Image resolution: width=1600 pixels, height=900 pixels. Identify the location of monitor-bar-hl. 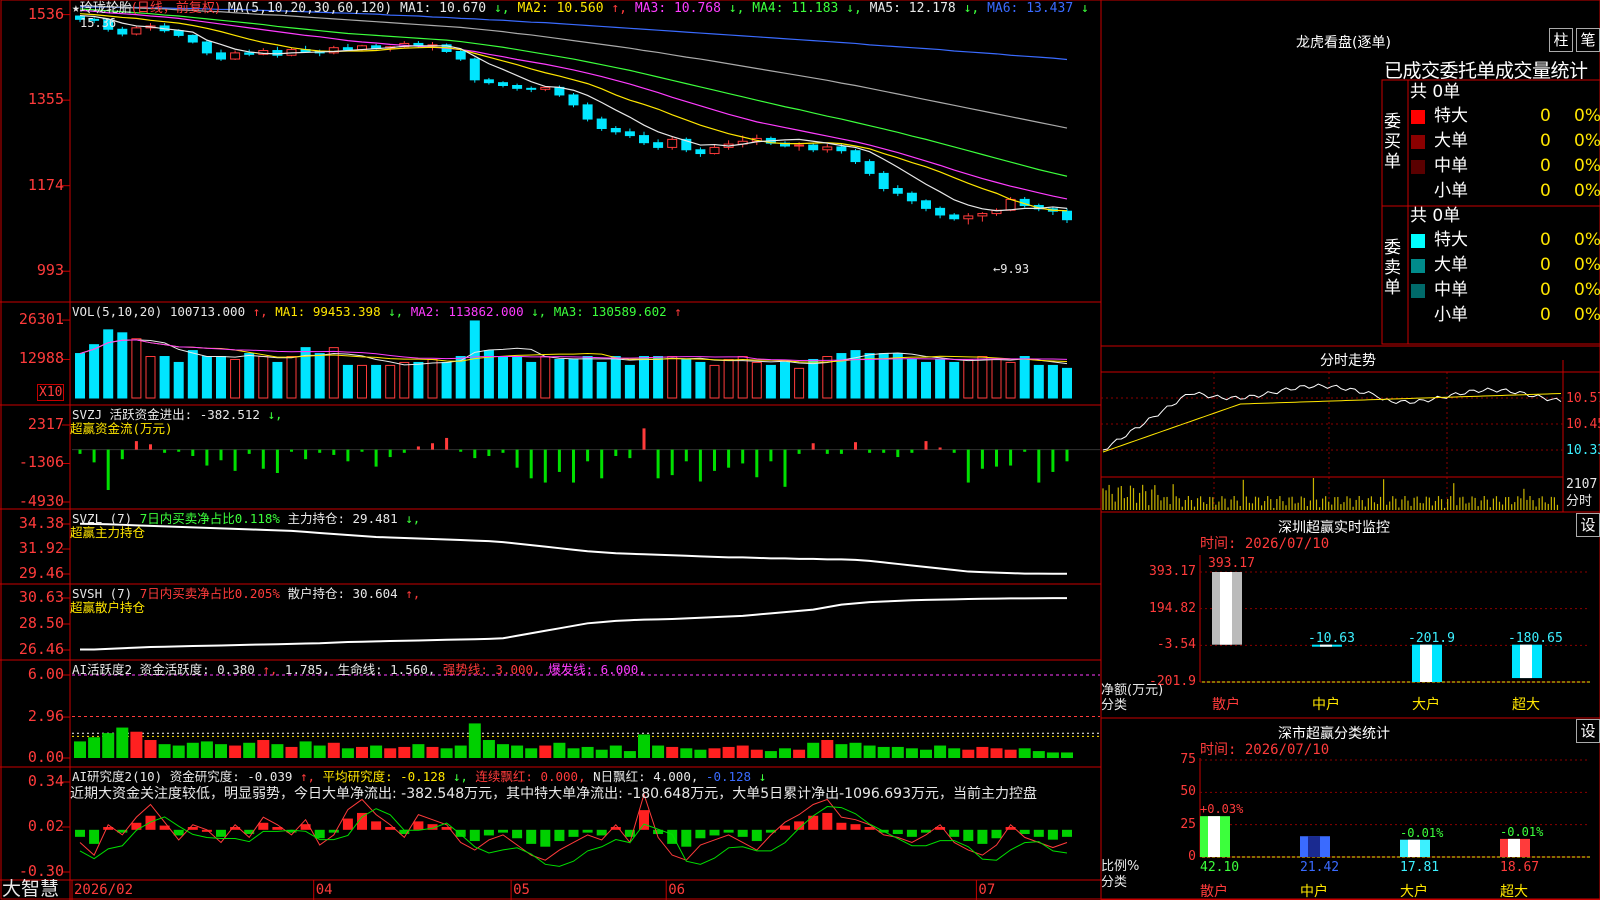
(1426, 663).